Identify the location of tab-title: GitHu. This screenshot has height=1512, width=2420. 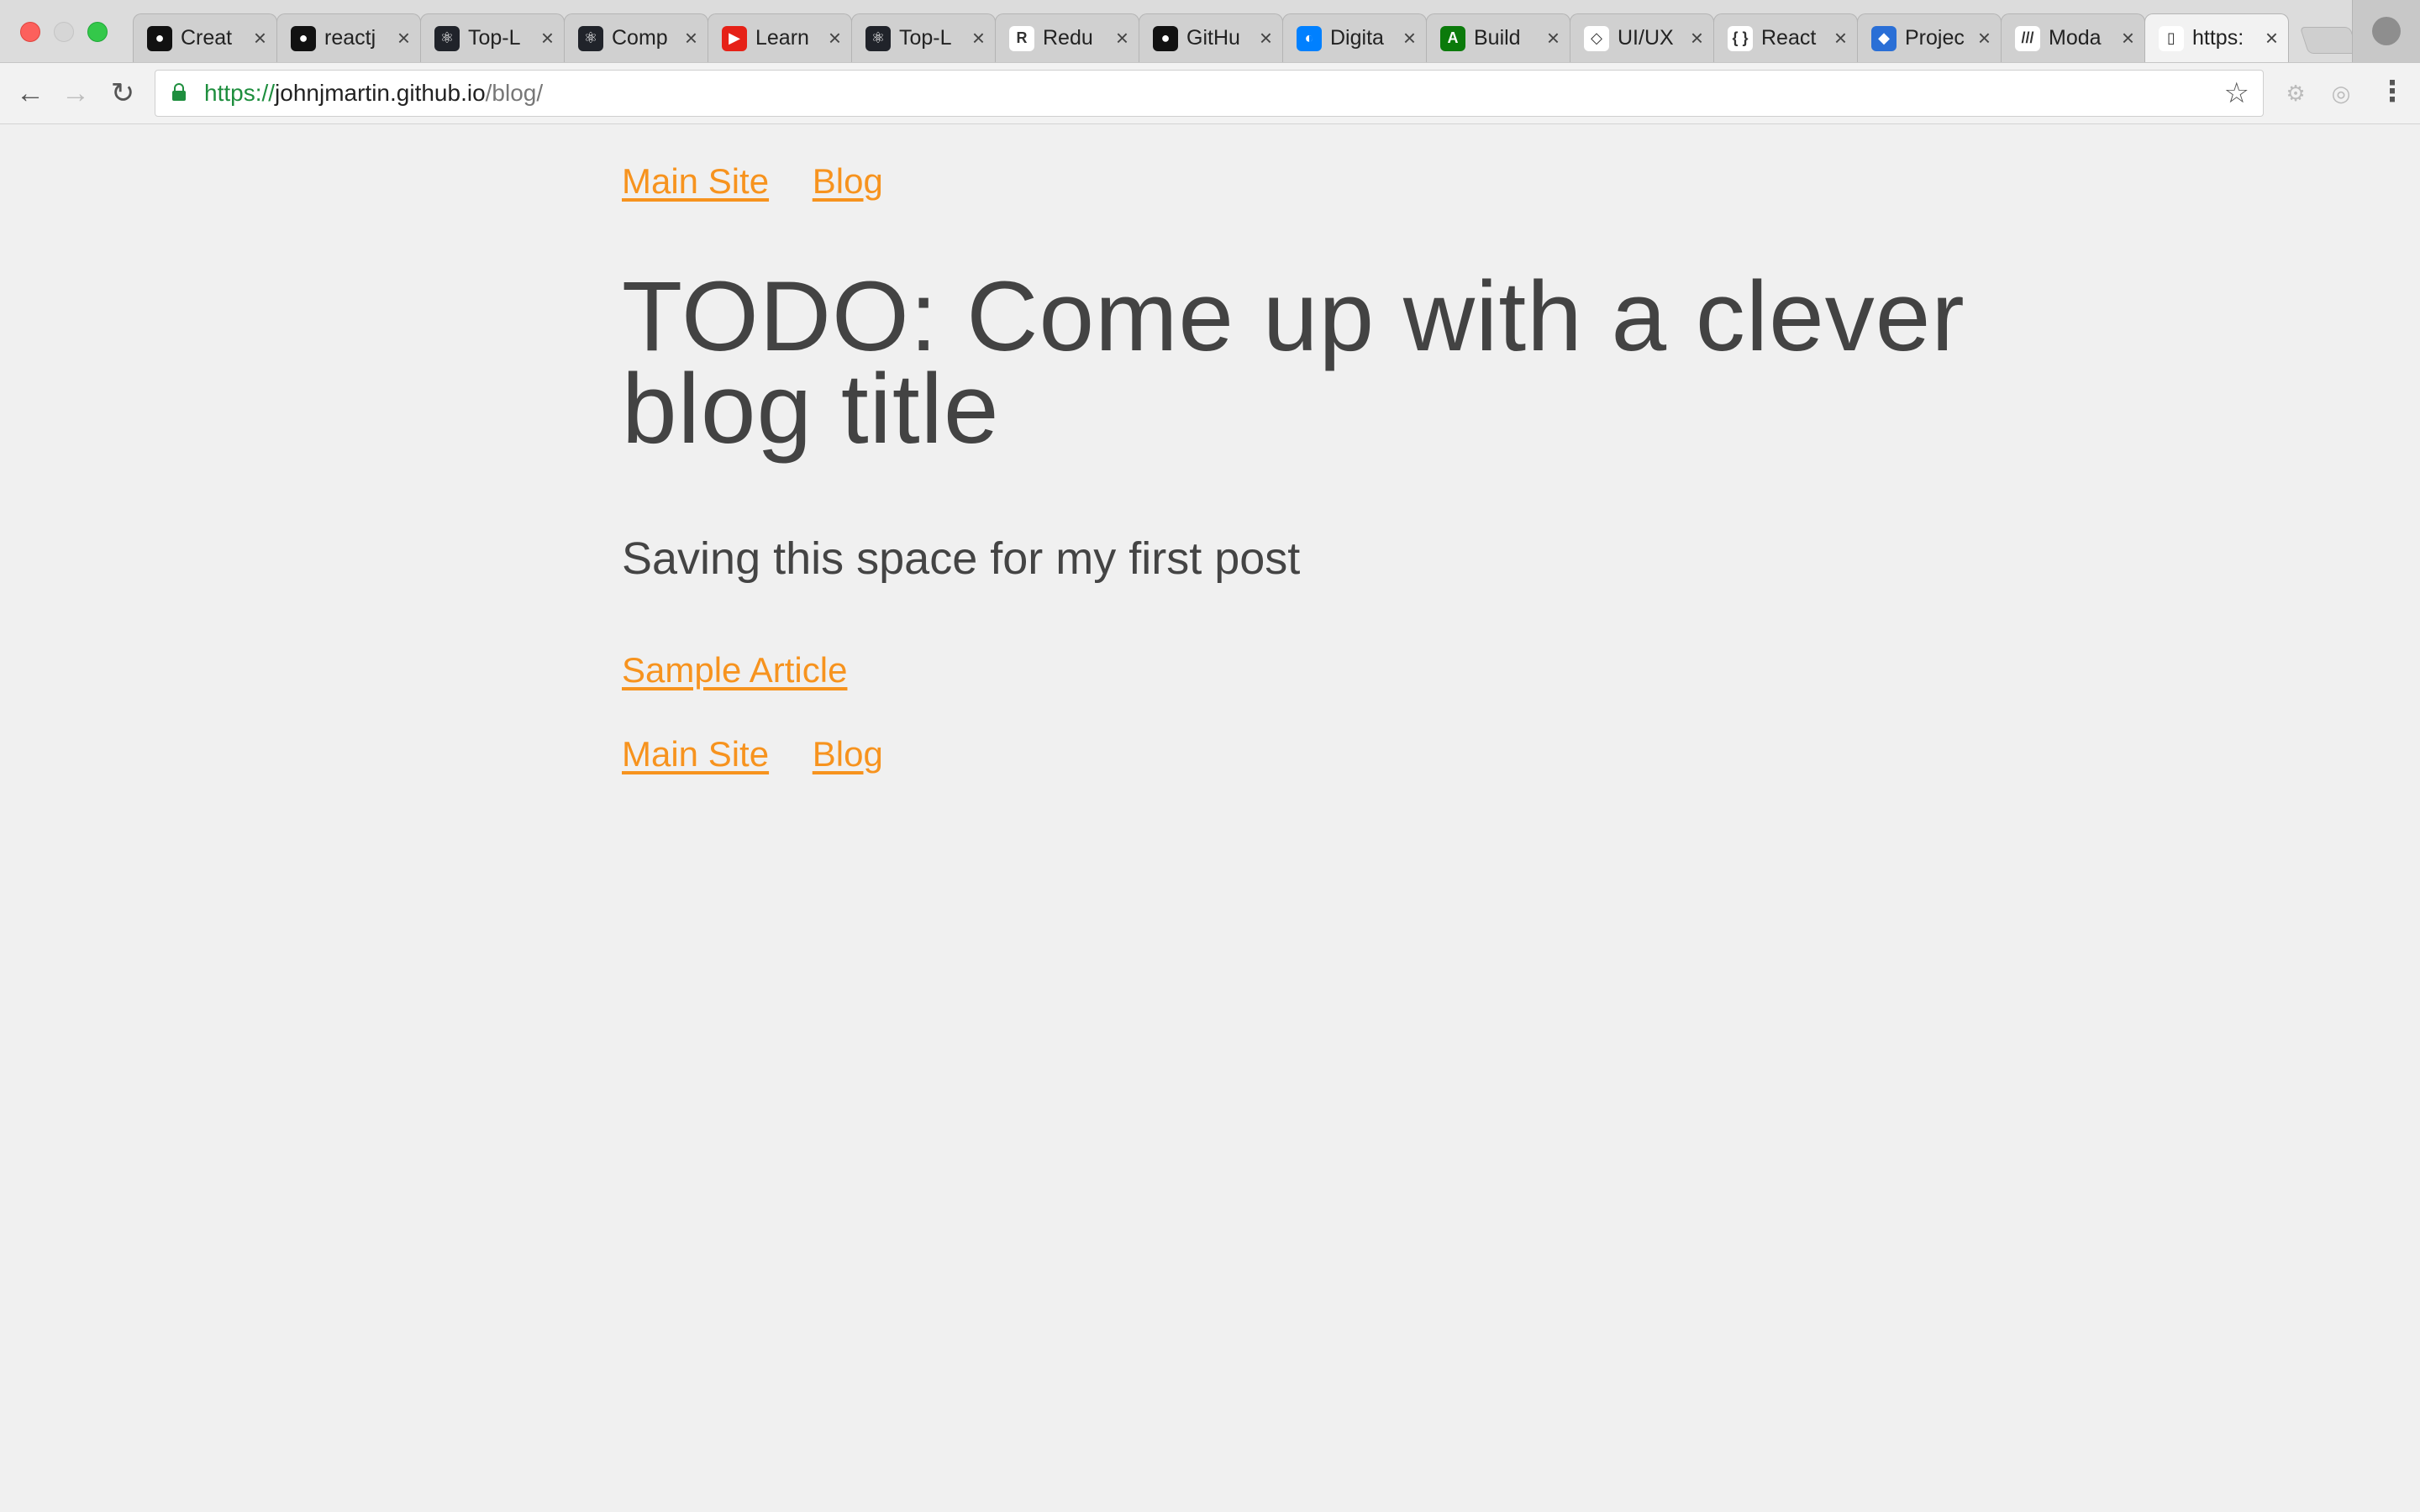
(1213, 38).